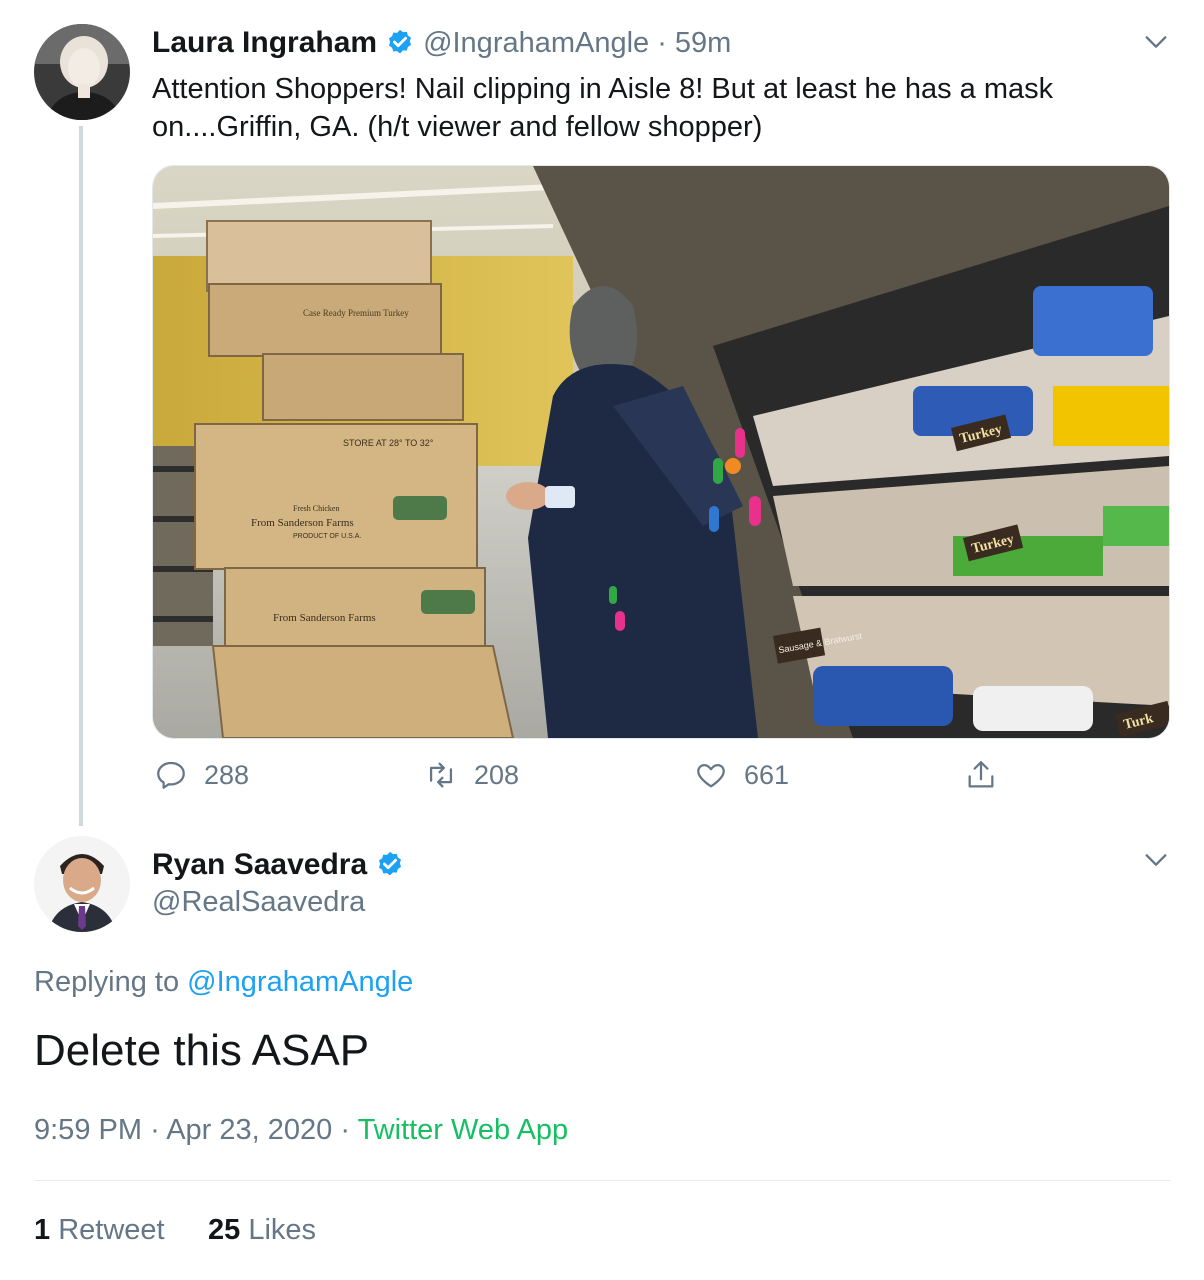  Describe the element at coordinates (227, 774) in the screenshot. I see `reply-count: 288` at that location.